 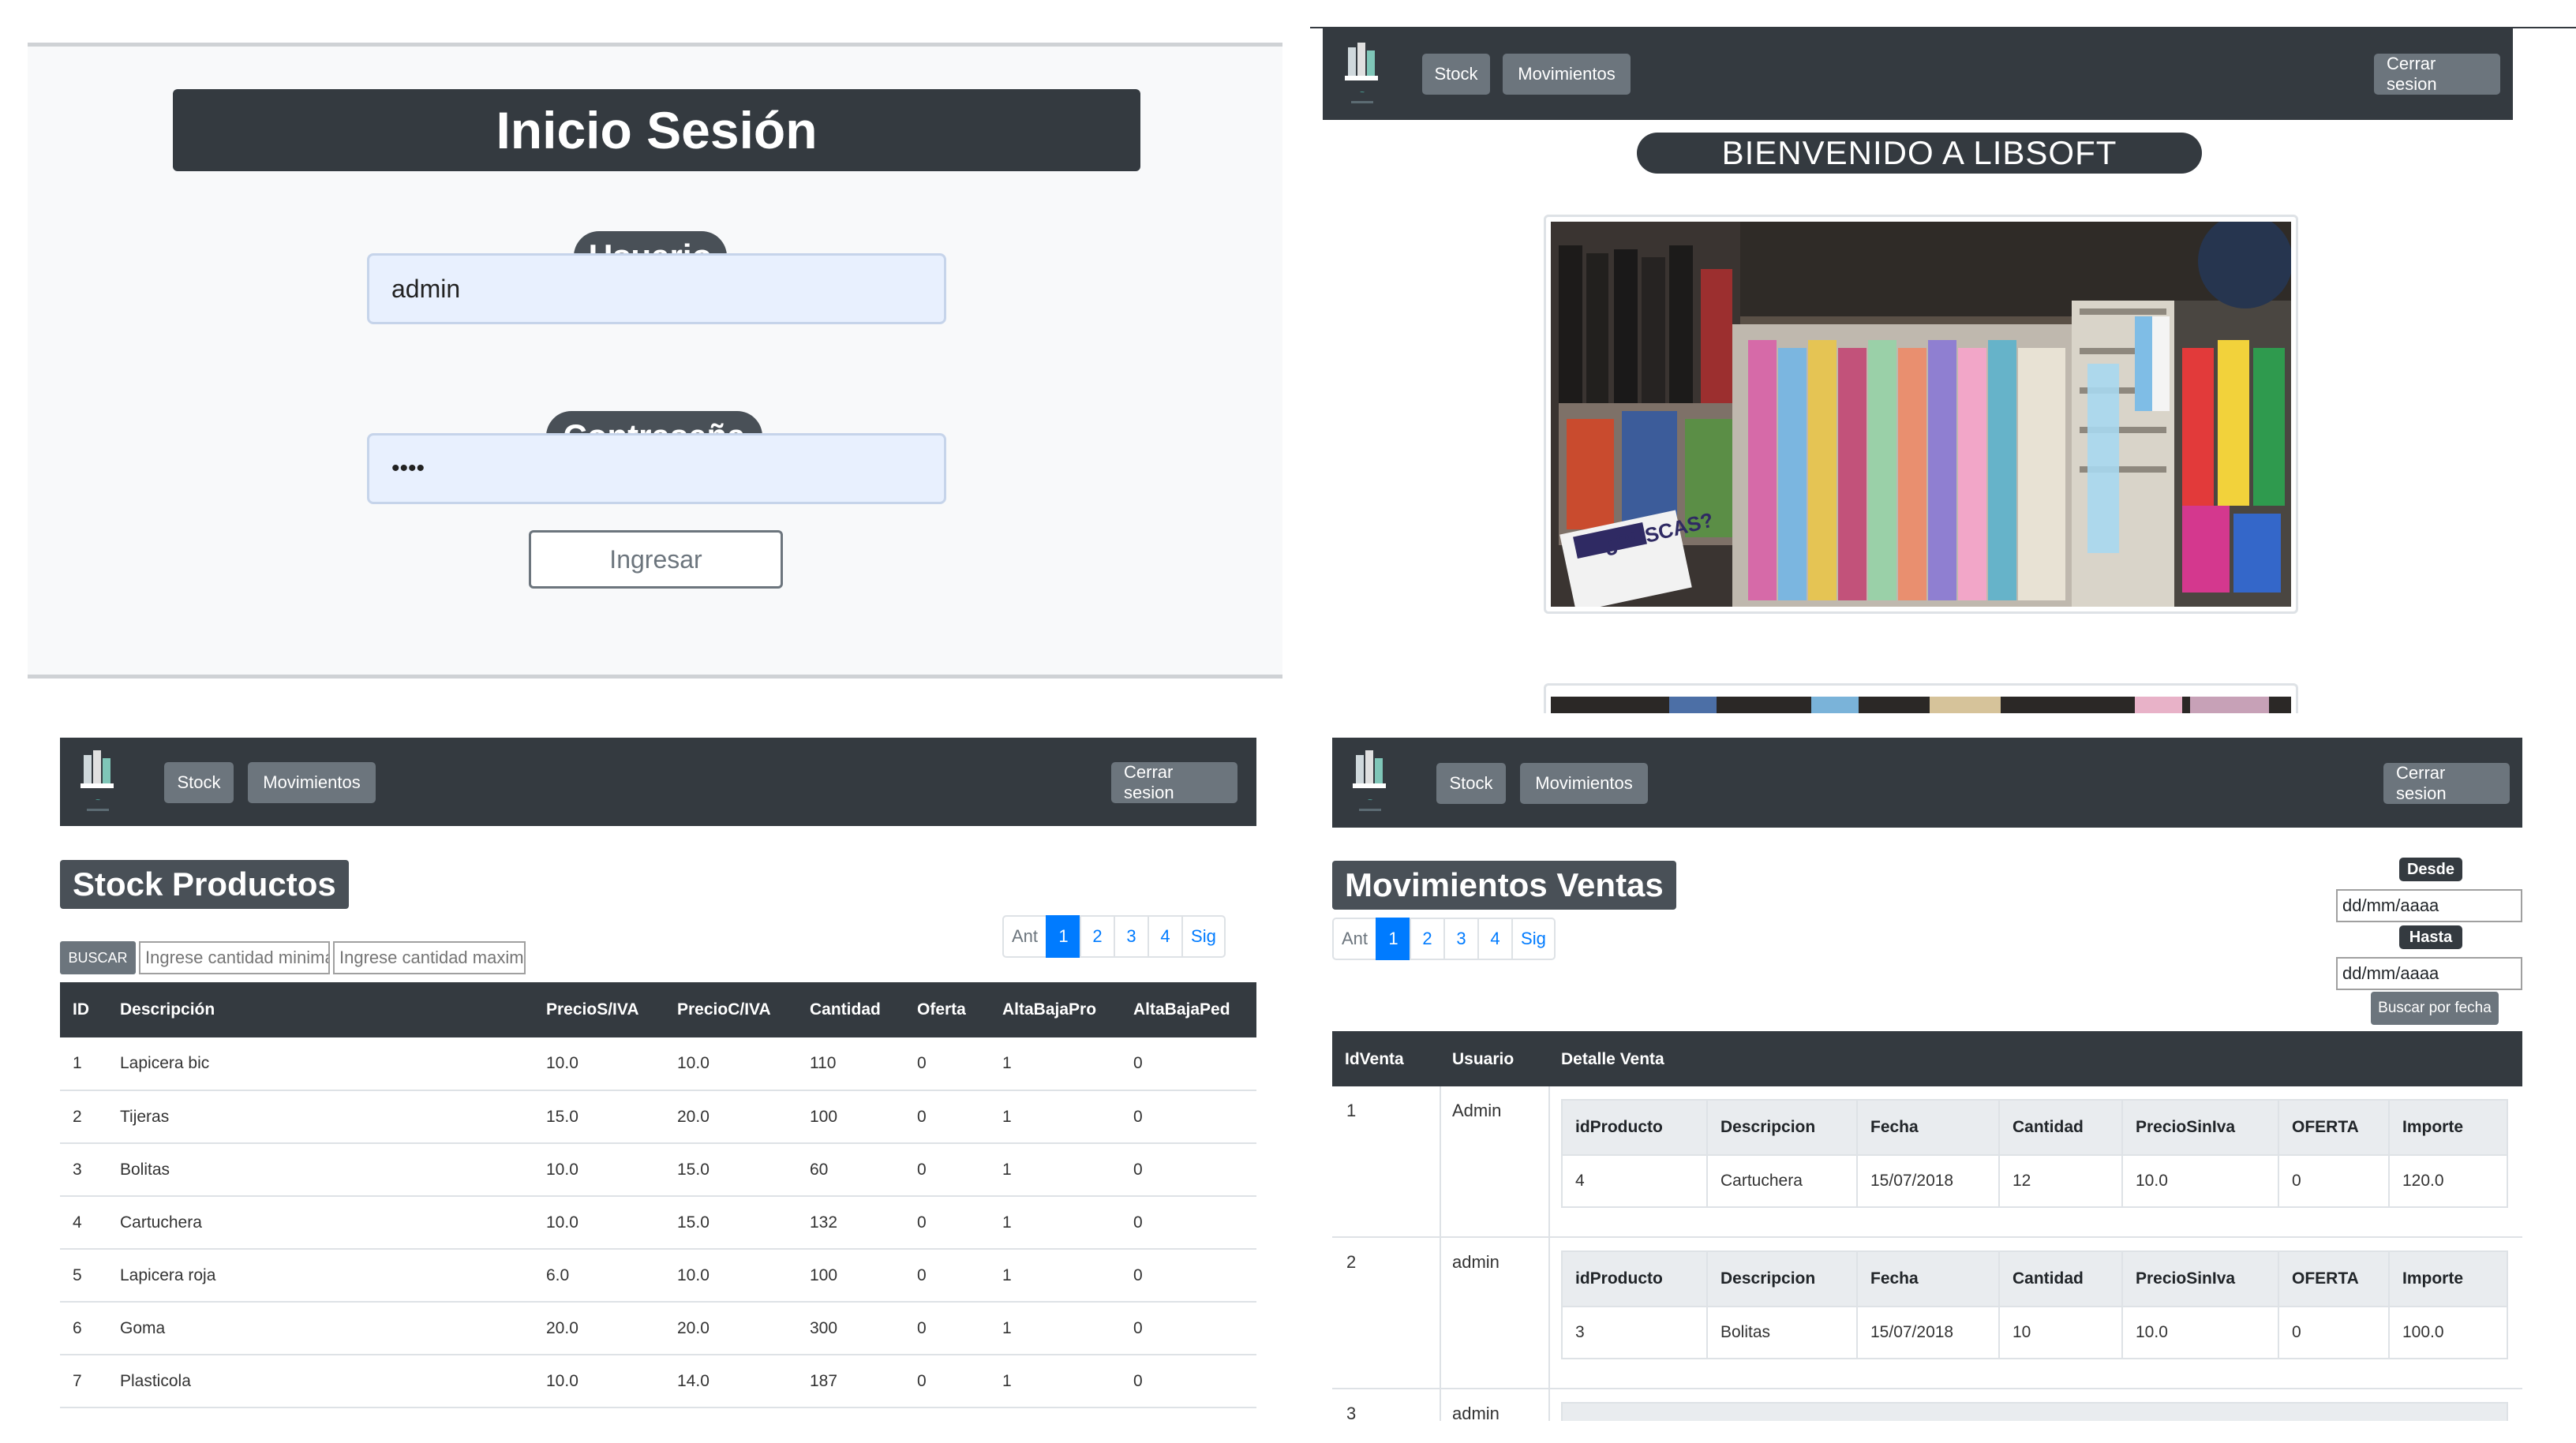 I want to click on hasta-date-input: dd/mm/aaaa, so click(x=2429, y=973).